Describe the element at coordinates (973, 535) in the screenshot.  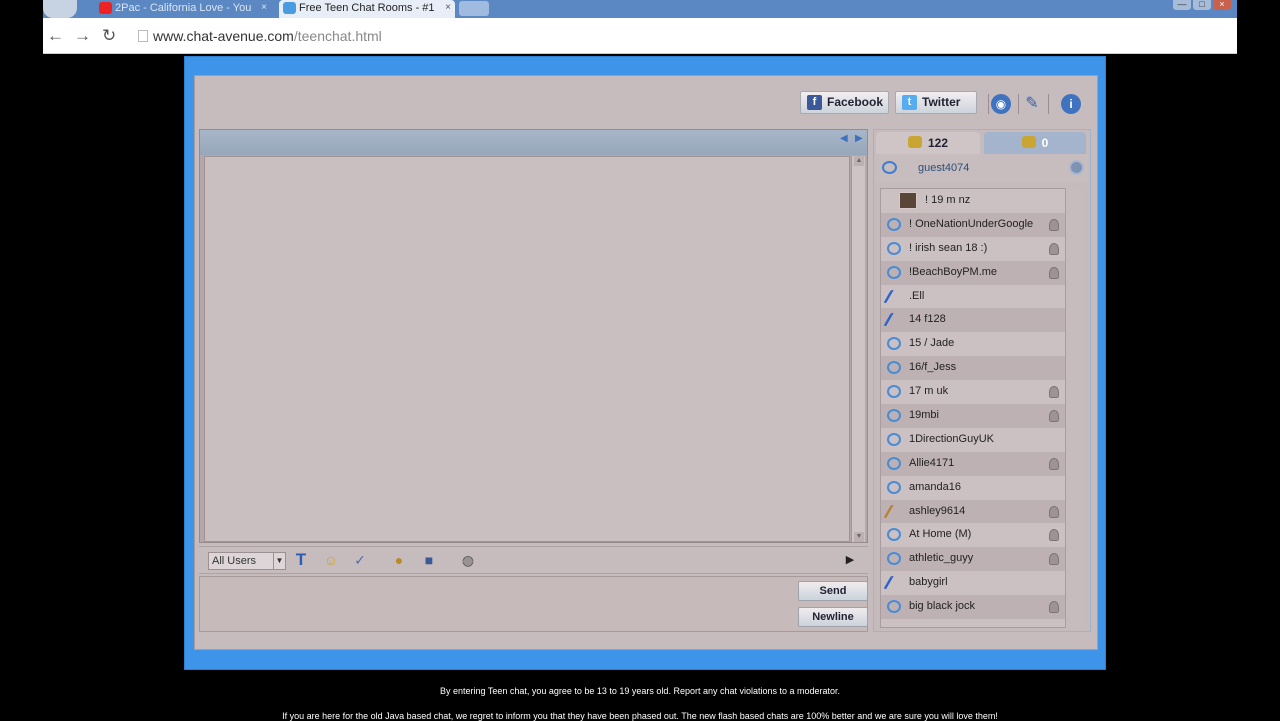
I see `user-list-item: At Home (M)` at that location.